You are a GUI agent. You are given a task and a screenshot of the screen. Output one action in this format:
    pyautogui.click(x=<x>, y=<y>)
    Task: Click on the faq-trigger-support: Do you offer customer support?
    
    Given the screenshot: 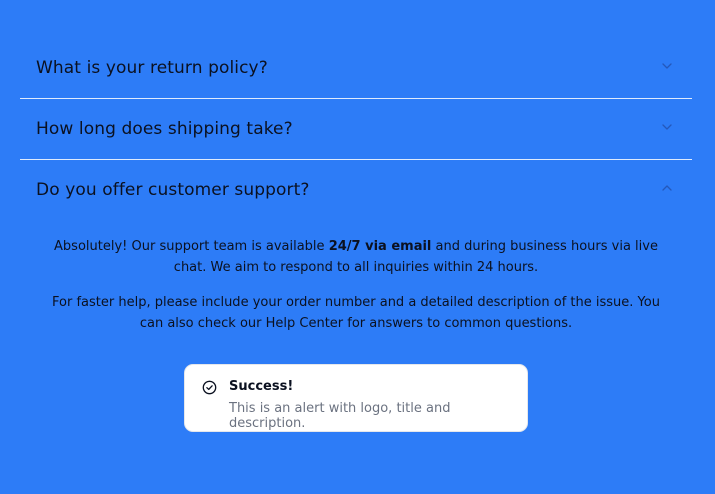 What is the action you would take?
    pyautogui.click(x=356, y=190)
    